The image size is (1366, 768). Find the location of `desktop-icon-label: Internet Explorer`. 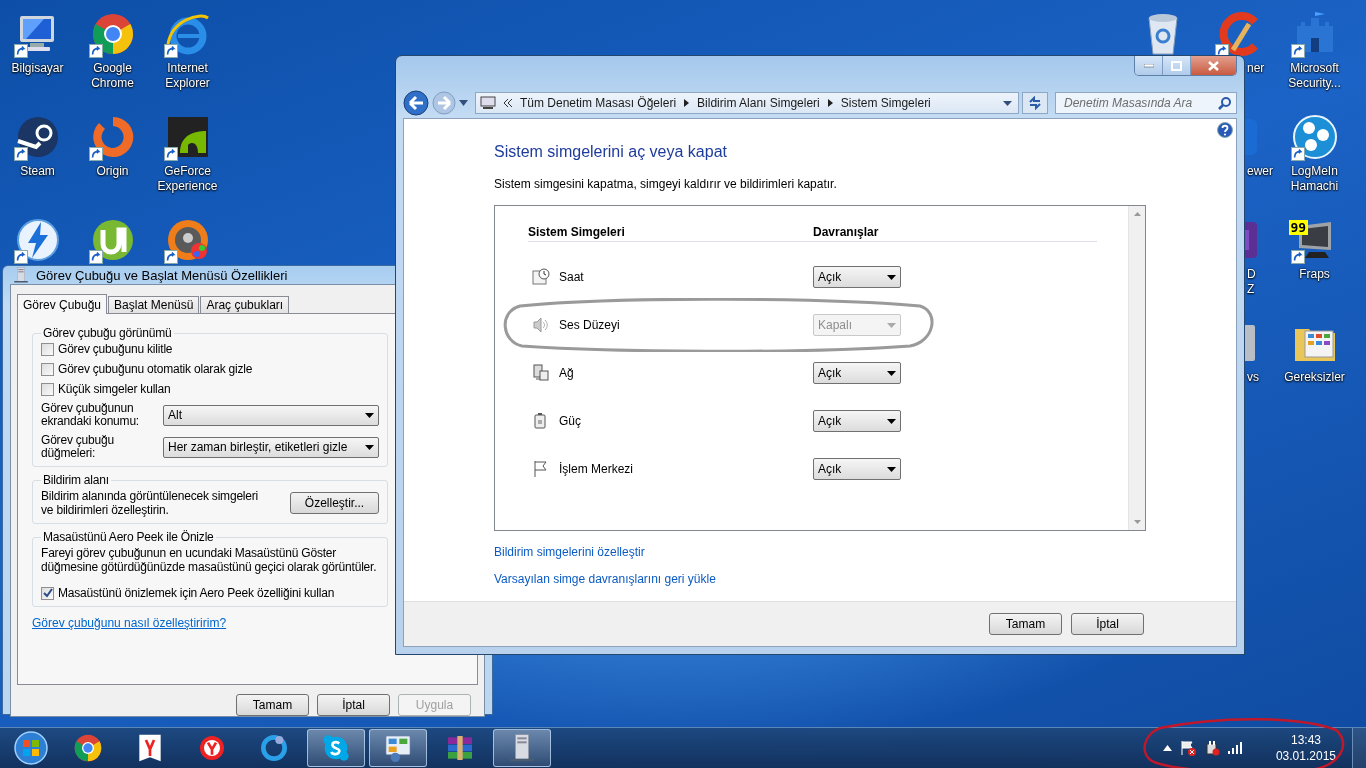

desktop-icon-label: Internet Explorer is located at coordinates (187, 76).